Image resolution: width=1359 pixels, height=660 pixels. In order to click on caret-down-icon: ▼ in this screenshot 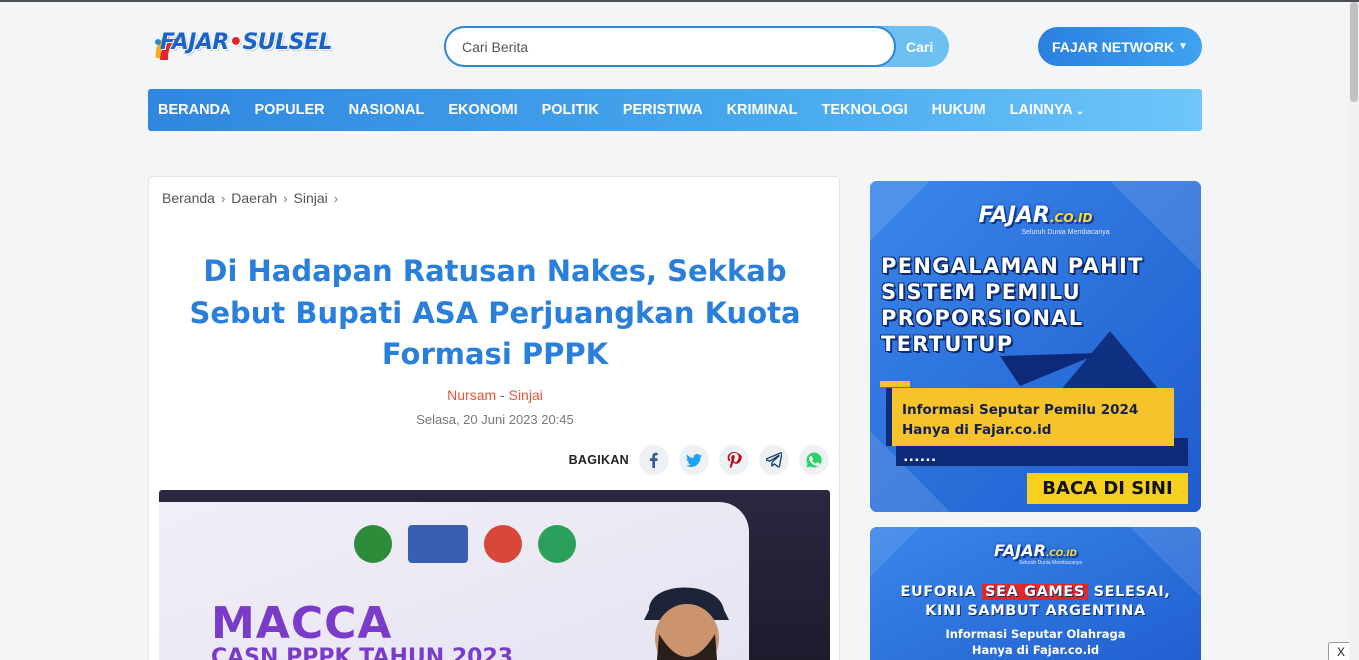, I will do `click(1183, 46)`.